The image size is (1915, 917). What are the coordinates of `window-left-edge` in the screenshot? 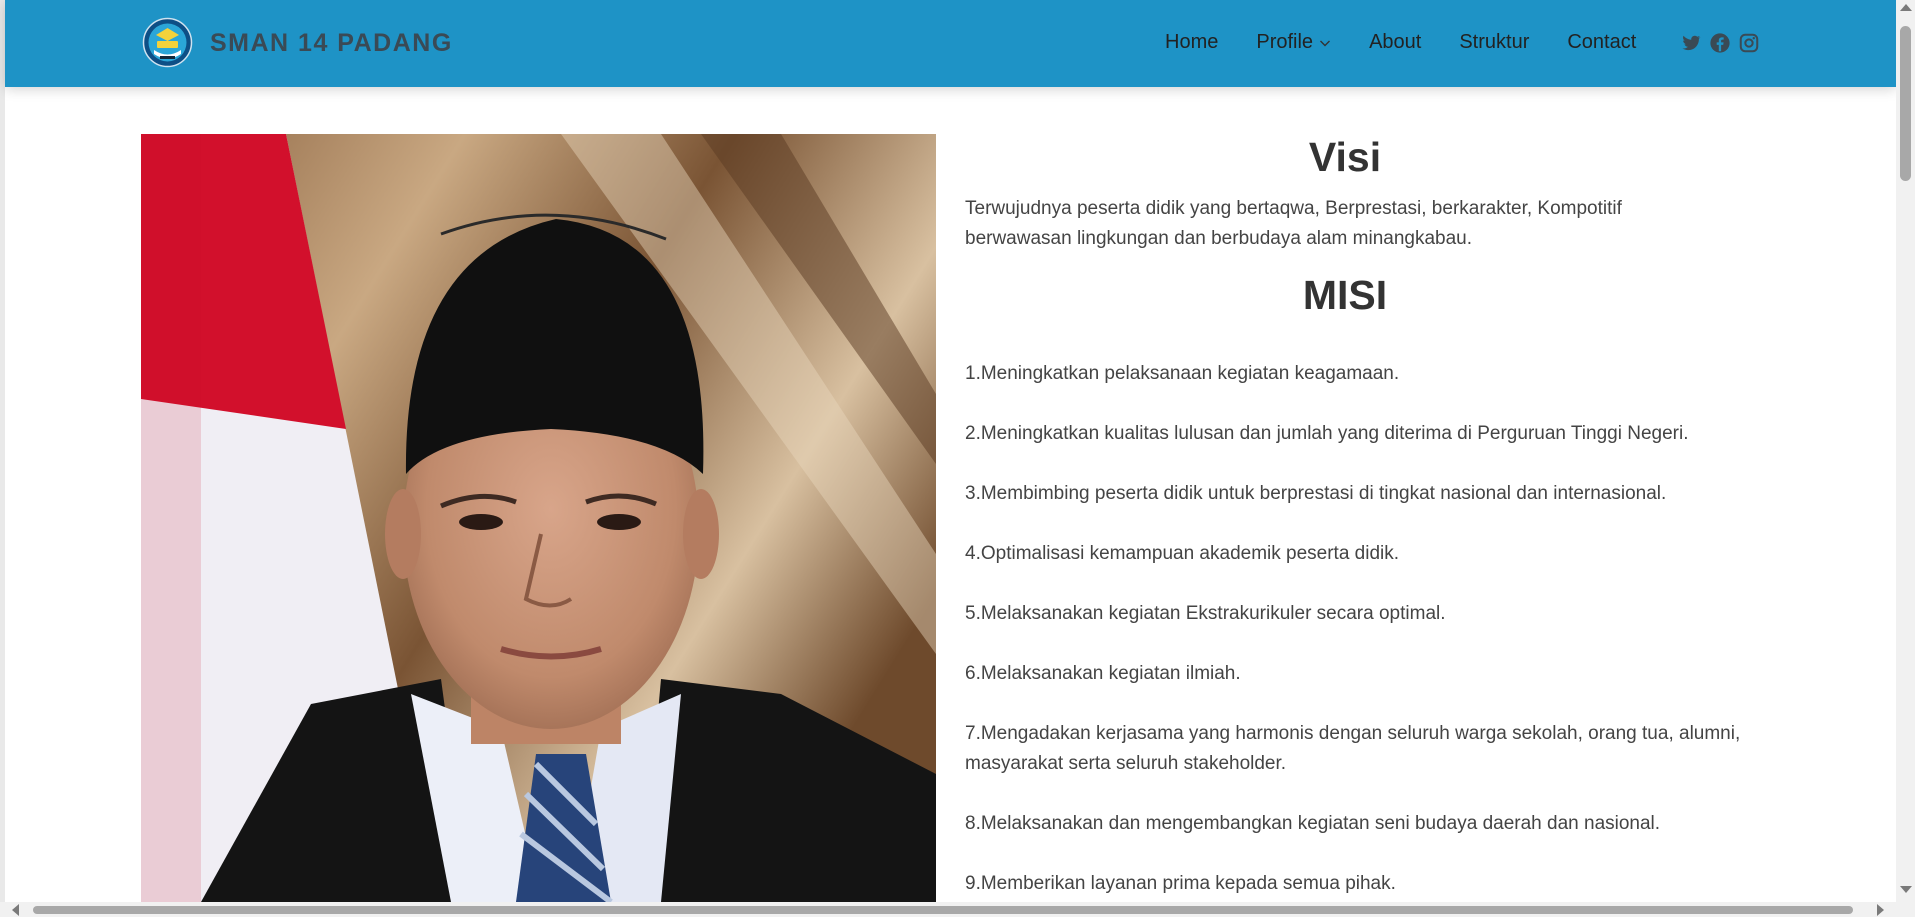 It's located at (2, 451).